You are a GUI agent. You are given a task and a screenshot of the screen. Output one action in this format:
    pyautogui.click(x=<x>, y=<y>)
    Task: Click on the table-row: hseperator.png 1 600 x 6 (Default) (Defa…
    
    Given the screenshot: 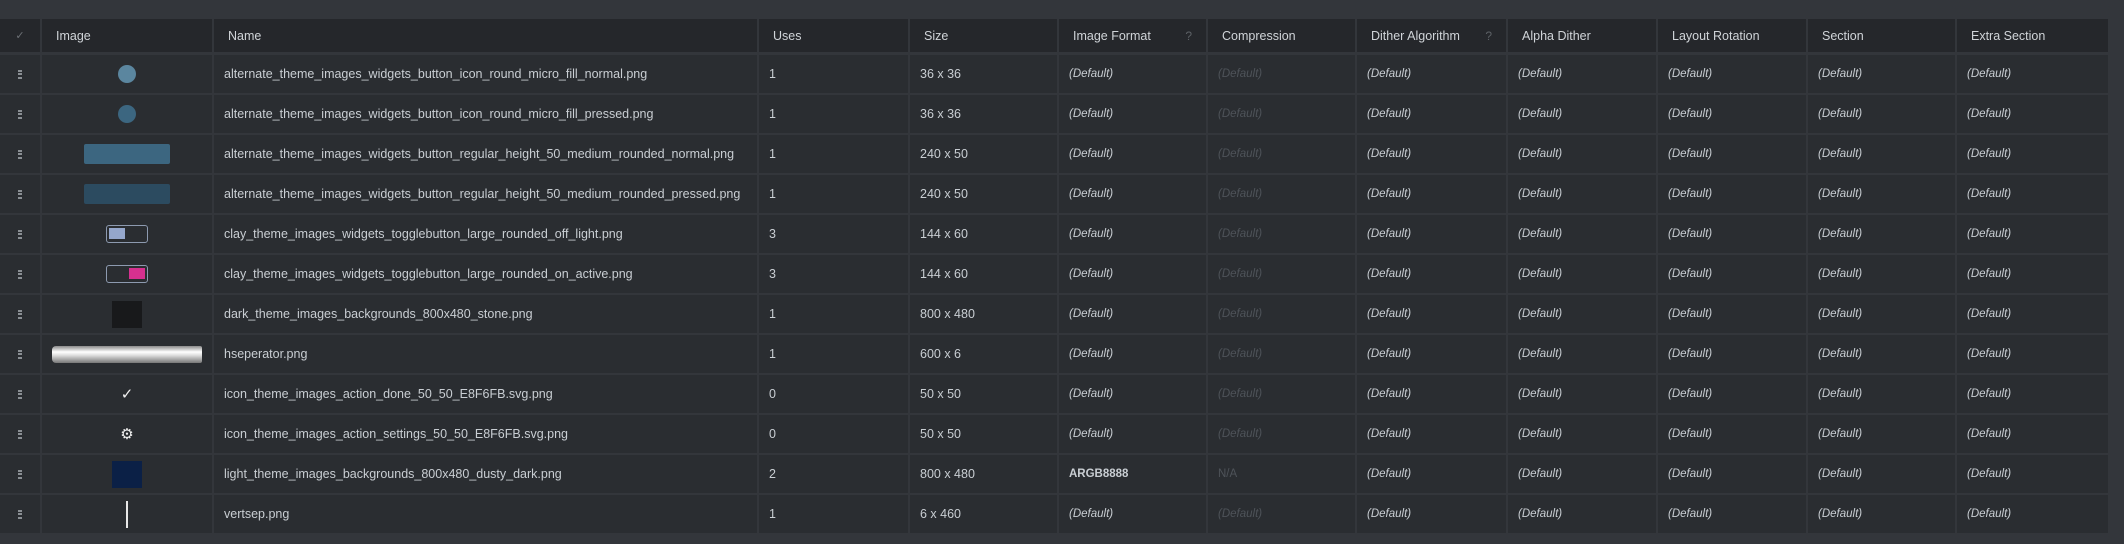 What is the action you would take?
    pyautogui.click(x=1054, y=355)
    